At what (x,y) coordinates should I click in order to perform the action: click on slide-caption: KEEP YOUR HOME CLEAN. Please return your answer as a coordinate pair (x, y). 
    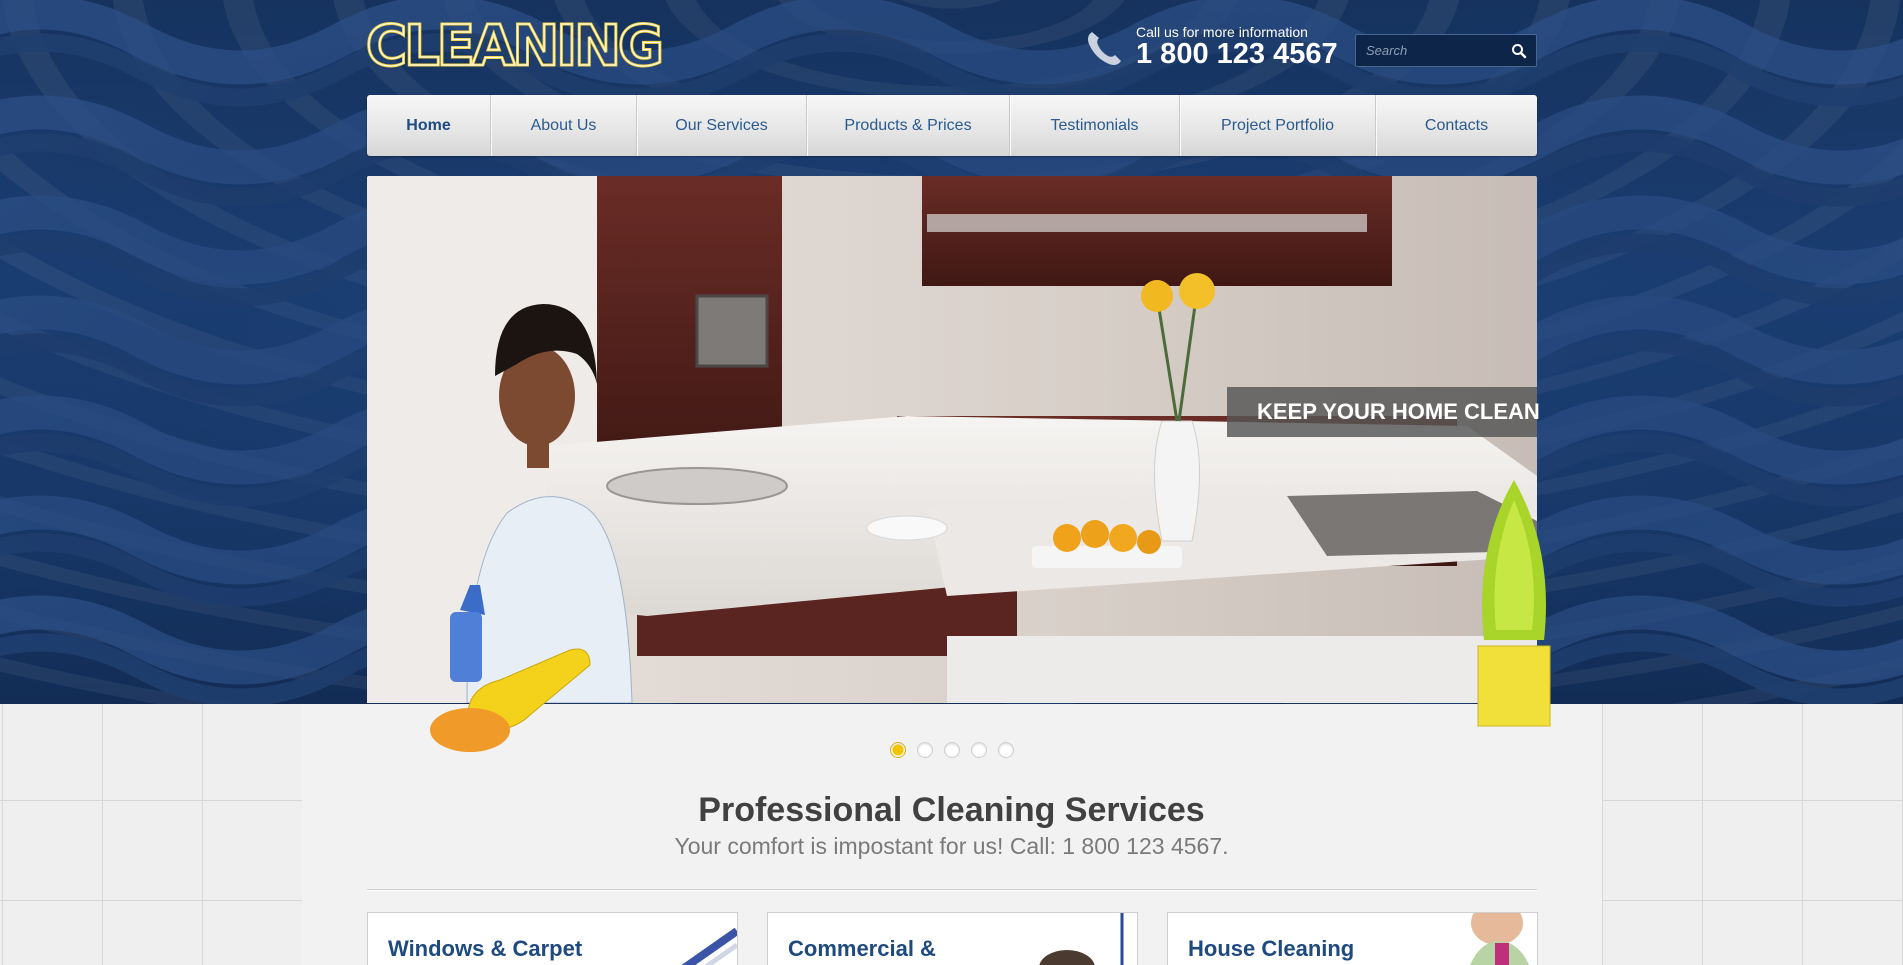
    Looking at the image, I should click on (1383, 412).